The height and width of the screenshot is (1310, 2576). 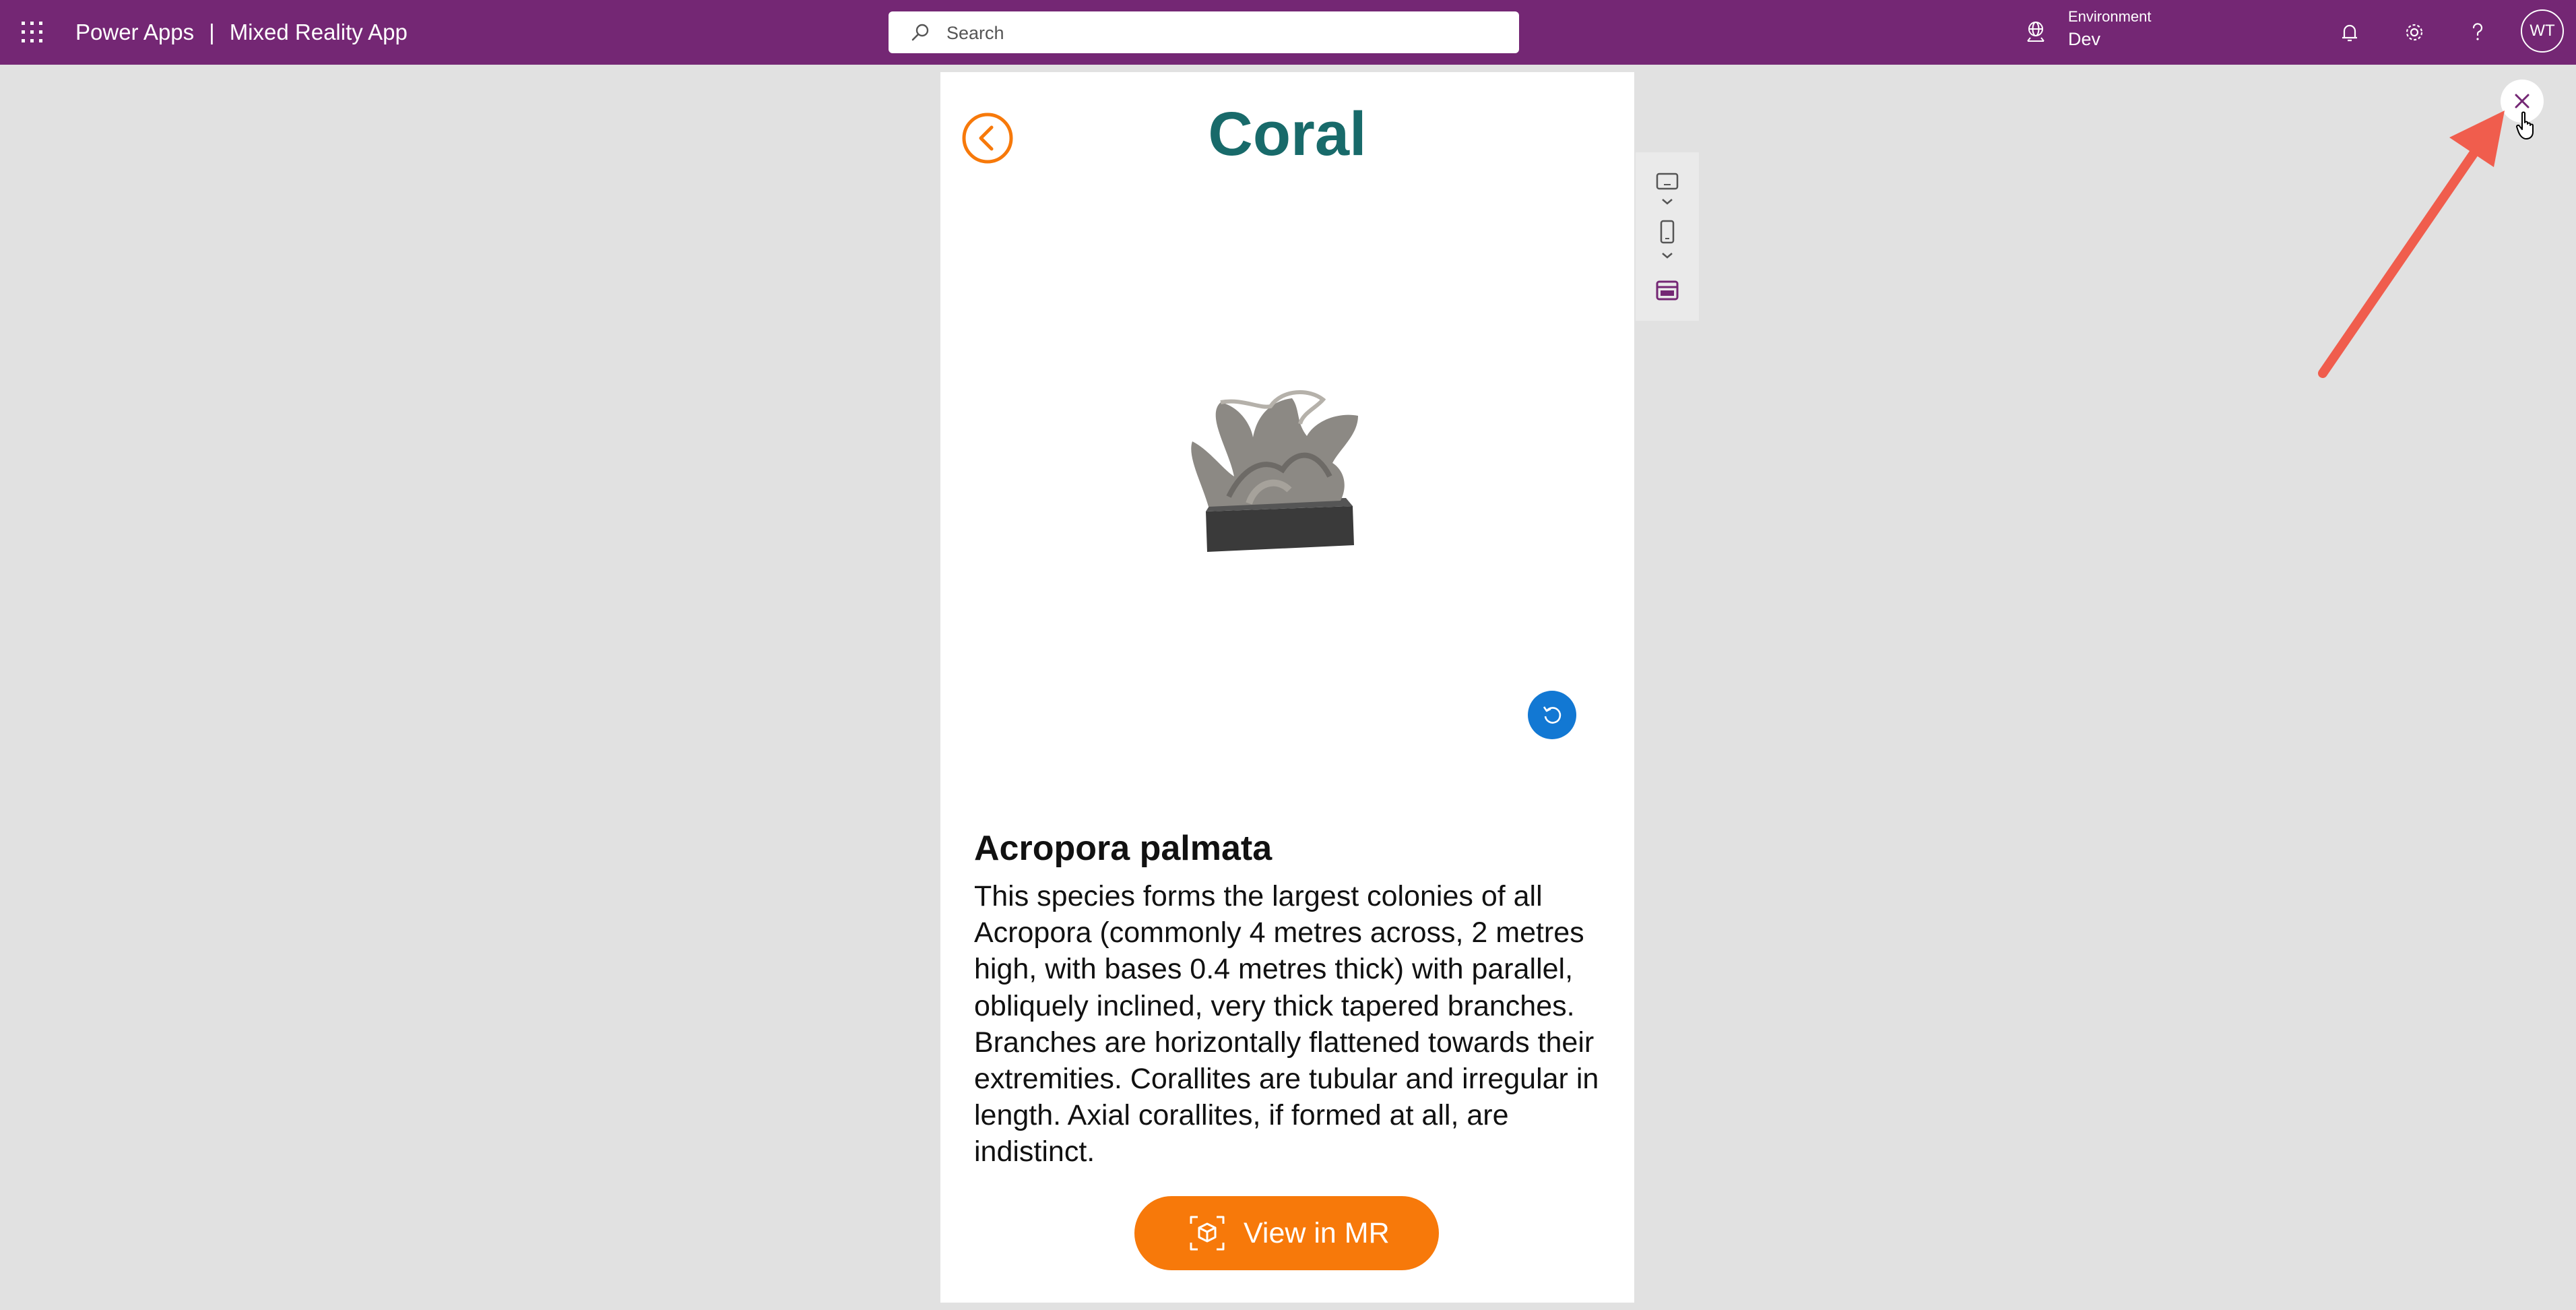 What do you see at coordinates (2414, 32) in the screenshot?
I see `gear-icon` at bounding box center [2414, 32].